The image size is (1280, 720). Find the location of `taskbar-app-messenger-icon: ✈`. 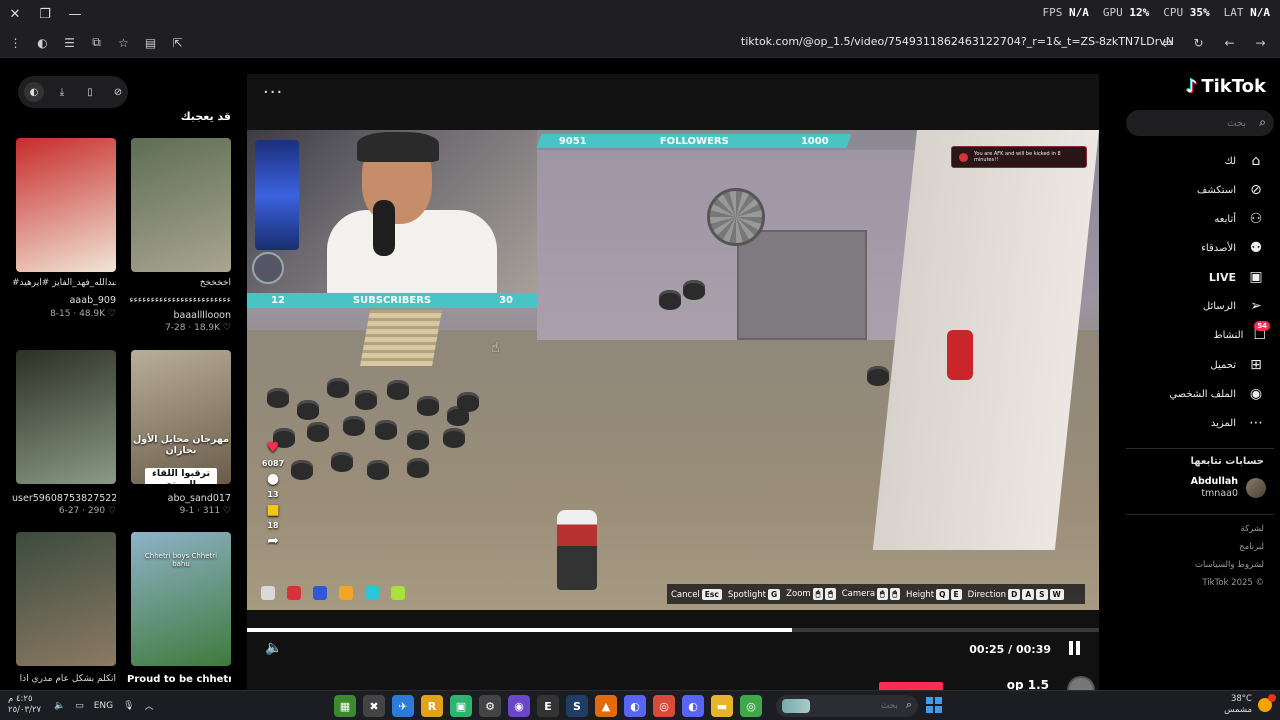

taskbar-app-messenger-icon: ✈ is located at coordinates (403, 706).